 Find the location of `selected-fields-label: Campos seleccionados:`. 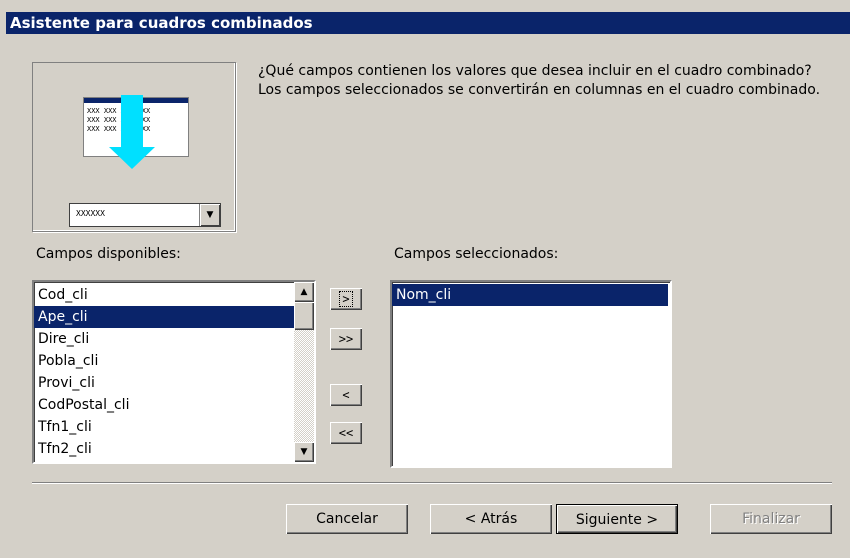

selected-fields-label: Campos seleccionados: is located at coordinates (476, 254).